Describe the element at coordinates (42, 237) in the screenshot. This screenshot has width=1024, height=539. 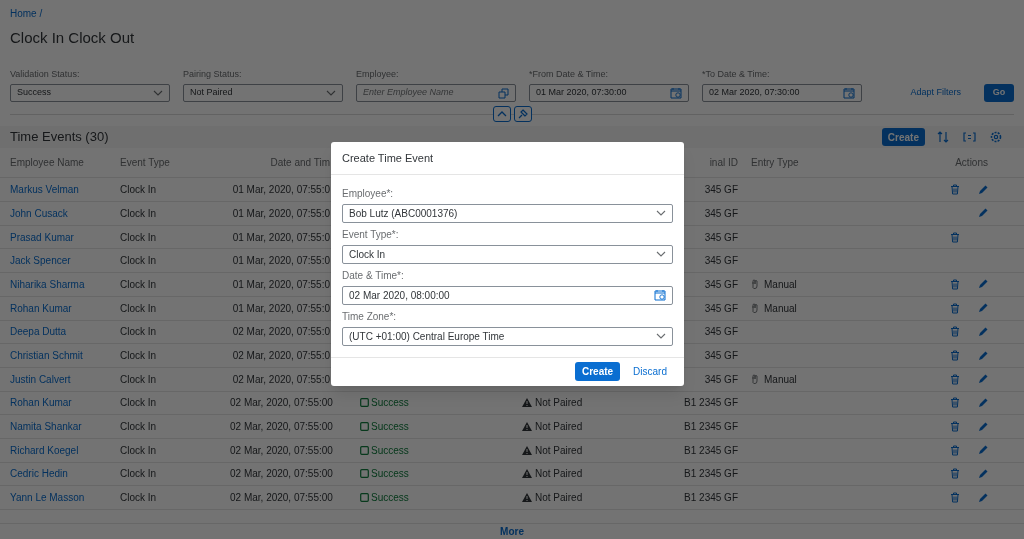
I see `employee-link: Prasad Kumar` at that location.